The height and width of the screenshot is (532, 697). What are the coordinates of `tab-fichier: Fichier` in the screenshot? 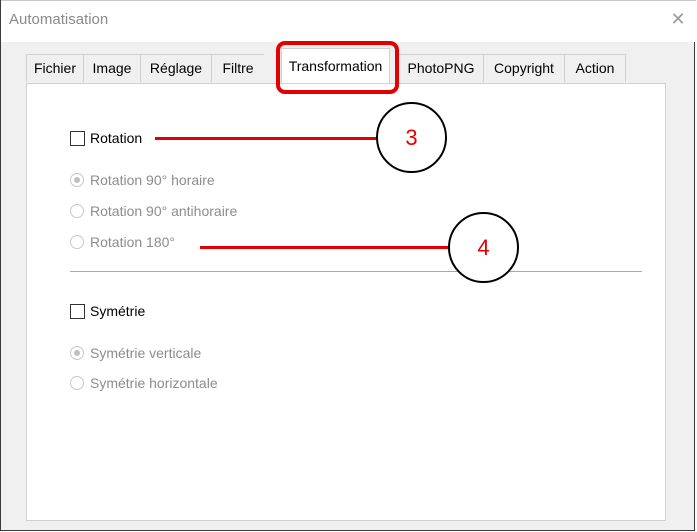 It's located at (54, 68).